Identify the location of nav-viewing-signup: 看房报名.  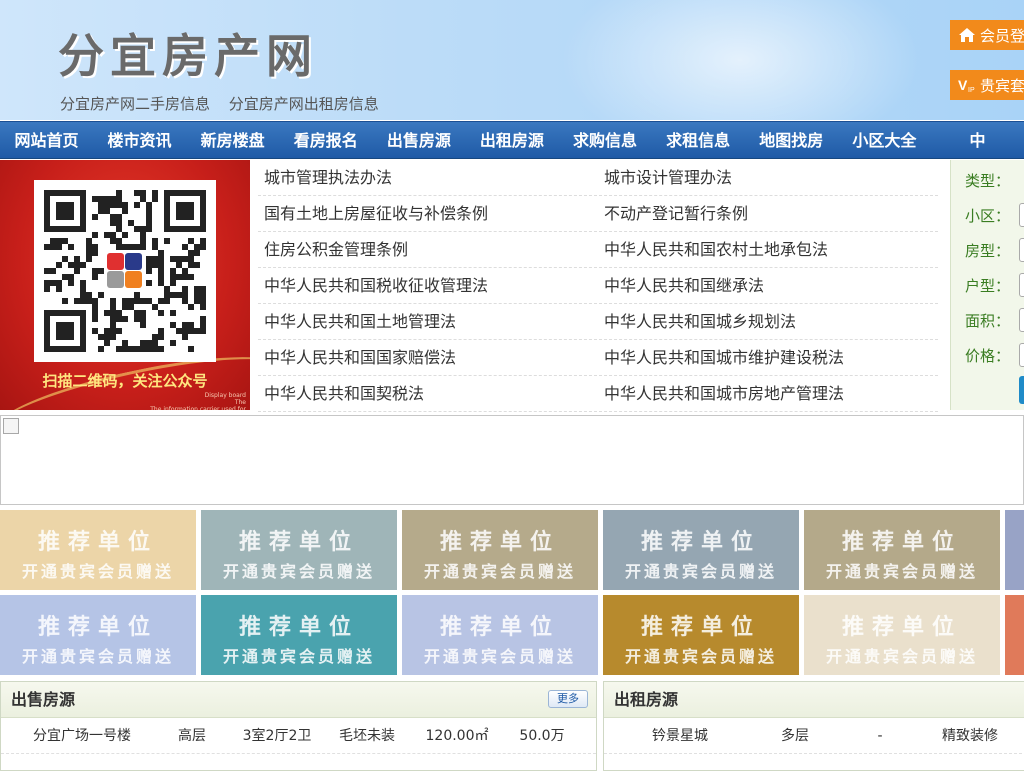
(325, 140).